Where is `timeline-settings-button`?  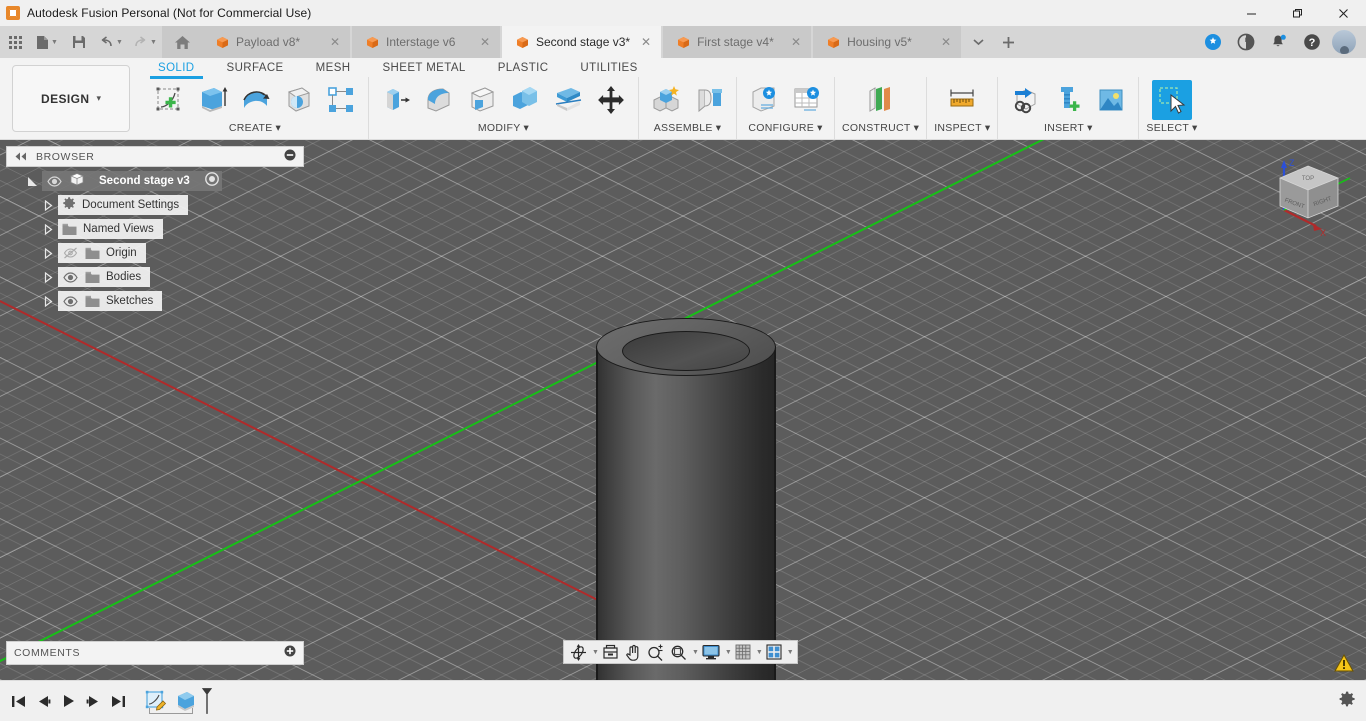 timeline-settings-button is located at coordinates (1347, 701).